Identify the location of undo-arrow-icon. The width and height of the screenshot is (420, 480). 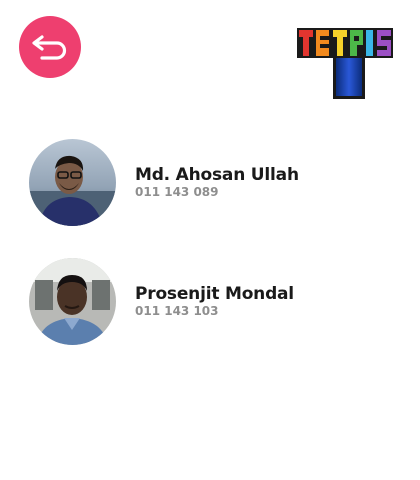
(49, 47).